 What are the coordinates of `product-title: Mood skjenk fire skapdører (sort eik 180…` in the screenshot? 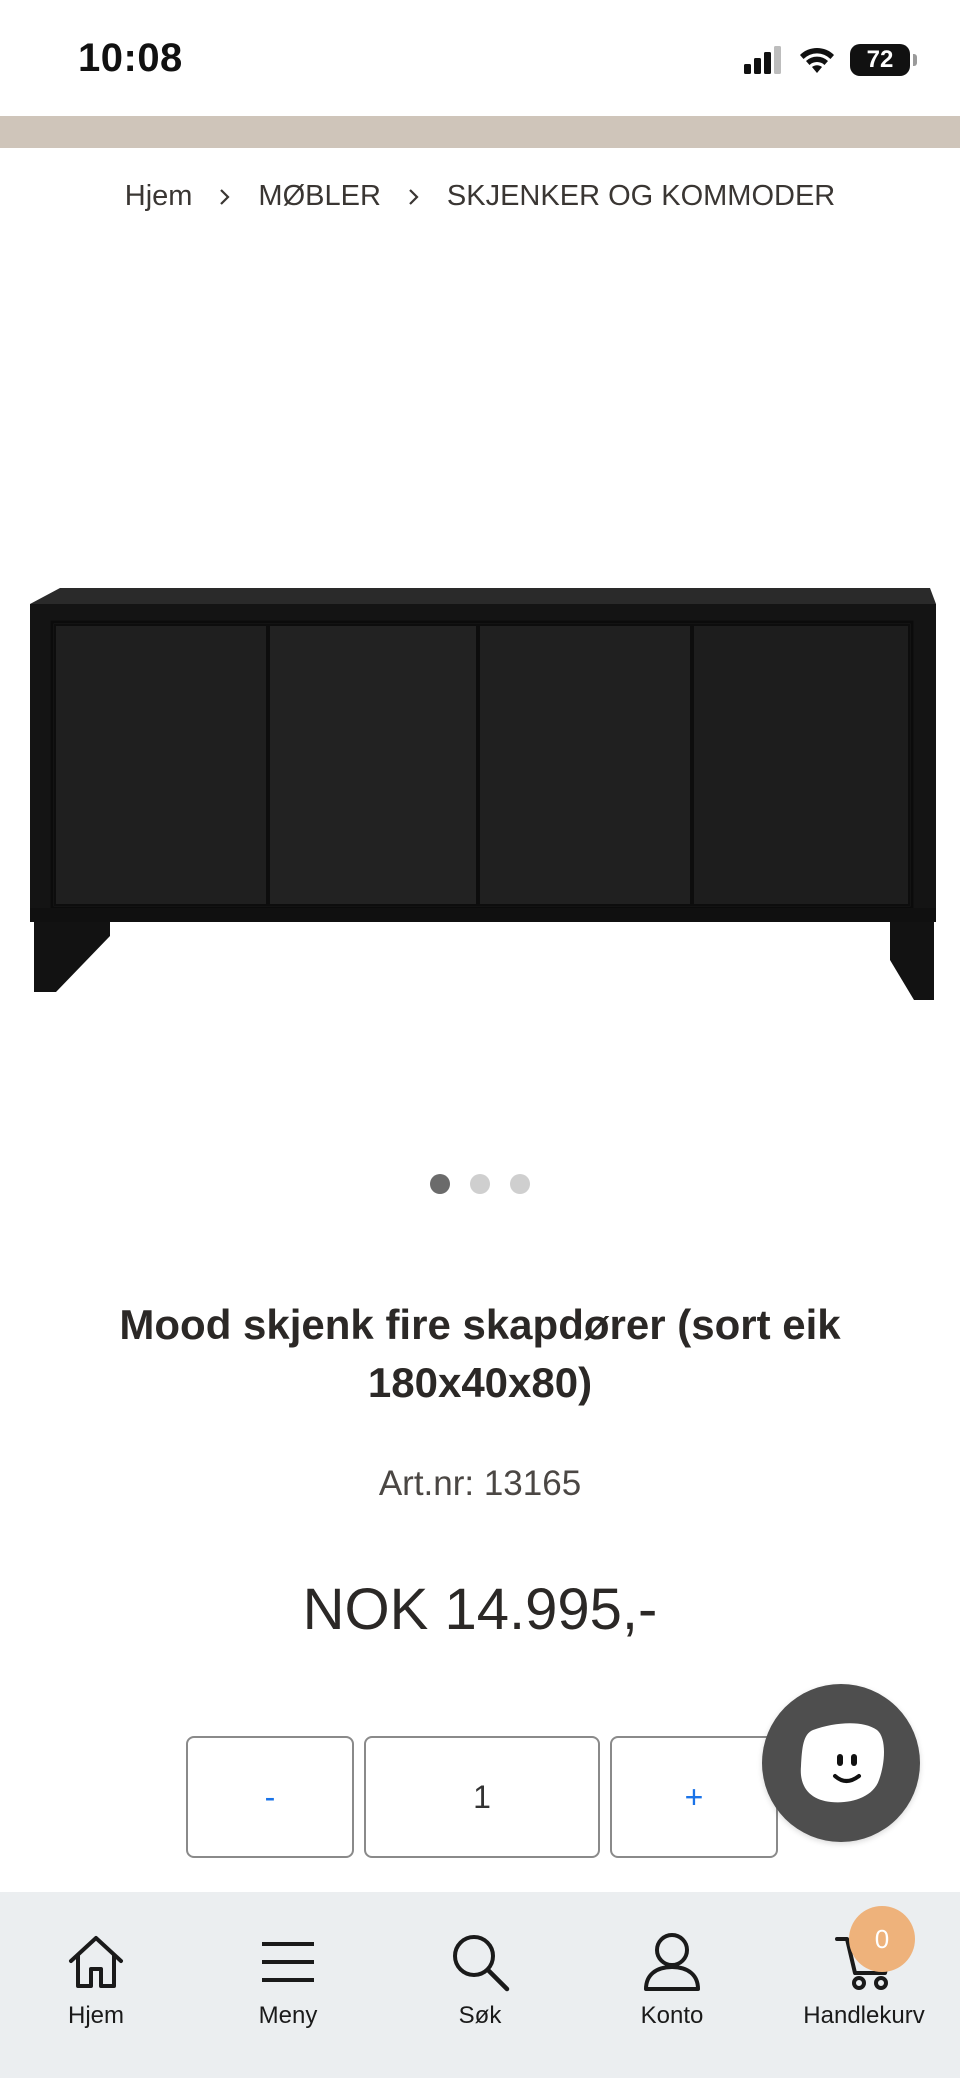 It's located at (480, 1353).